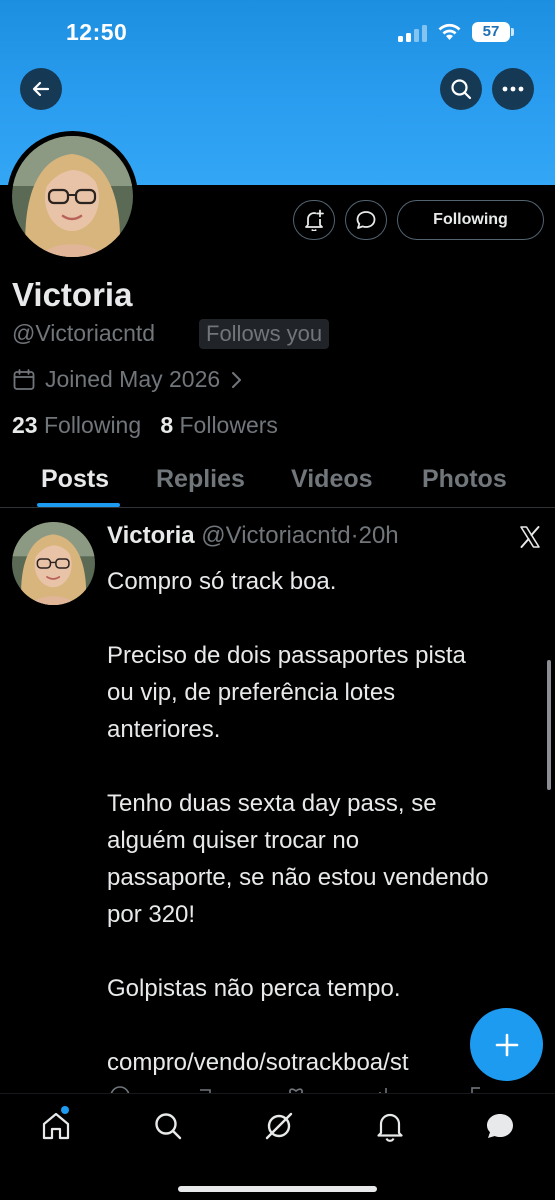 The image size is (555, 1200). What do you see at coordinates (277, 1146) in the screenshot?
I see `bottom-nav` at bounding box center [277, 1146].